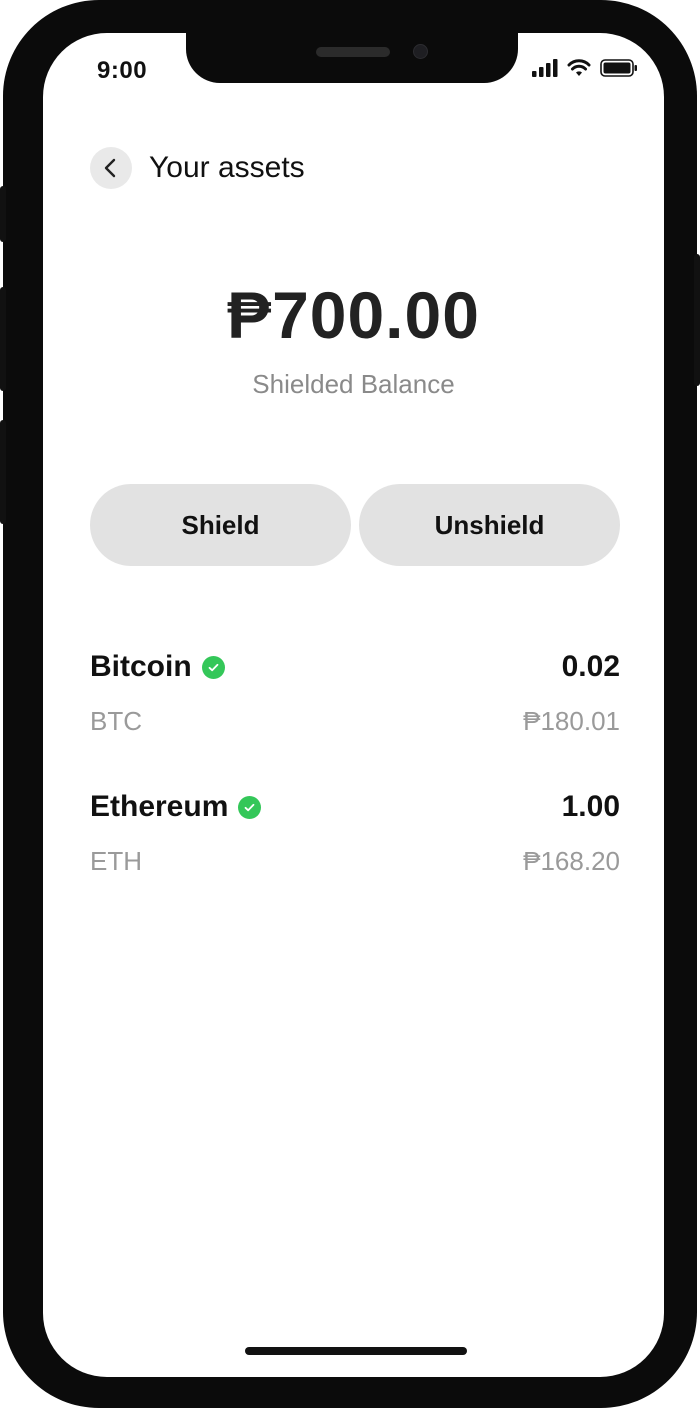  Describe the element at coordinates (3, 214) in the screenshot. I see `mute-switch` at that location.